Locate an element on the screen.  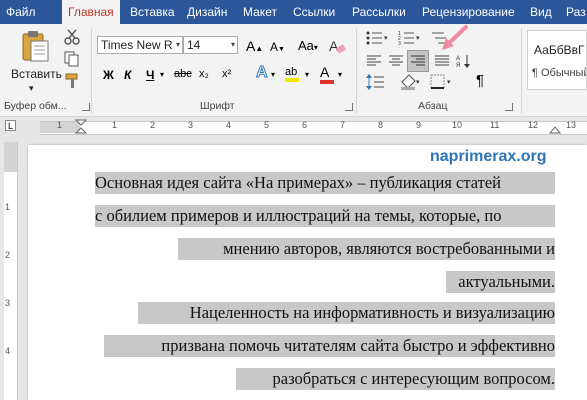
format-painter-icon is located at coordinates (72, 83).